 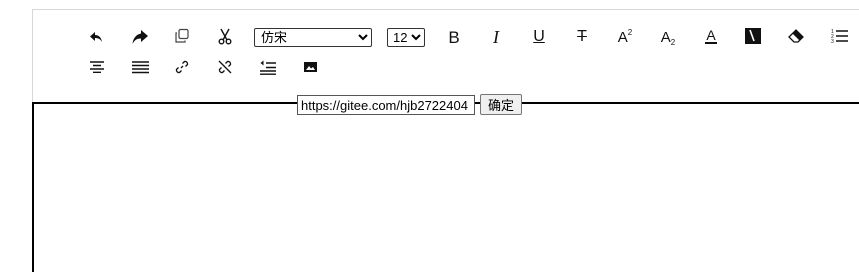 I want to click on superscript-button: A 2, so click(x=625, y=37).